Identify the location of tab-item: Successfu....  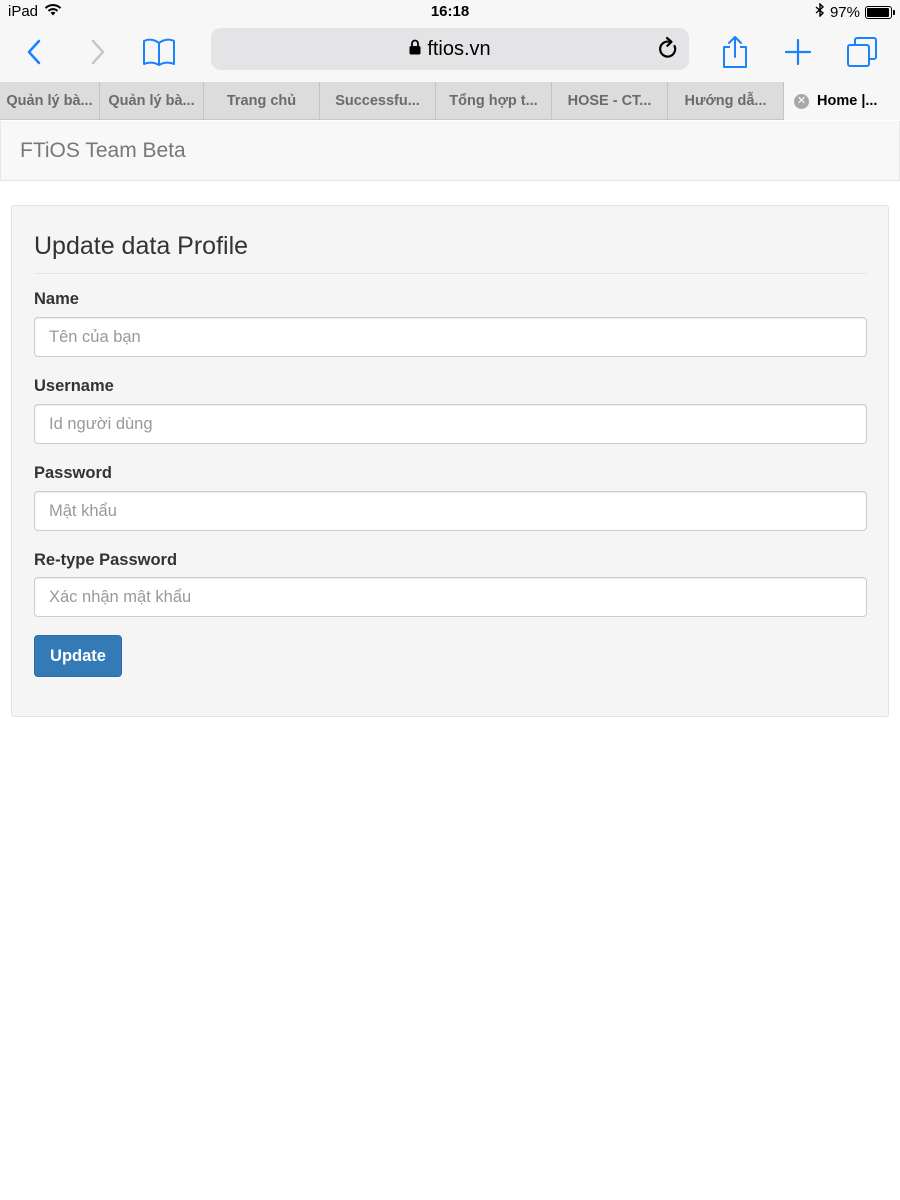
(378, 101).